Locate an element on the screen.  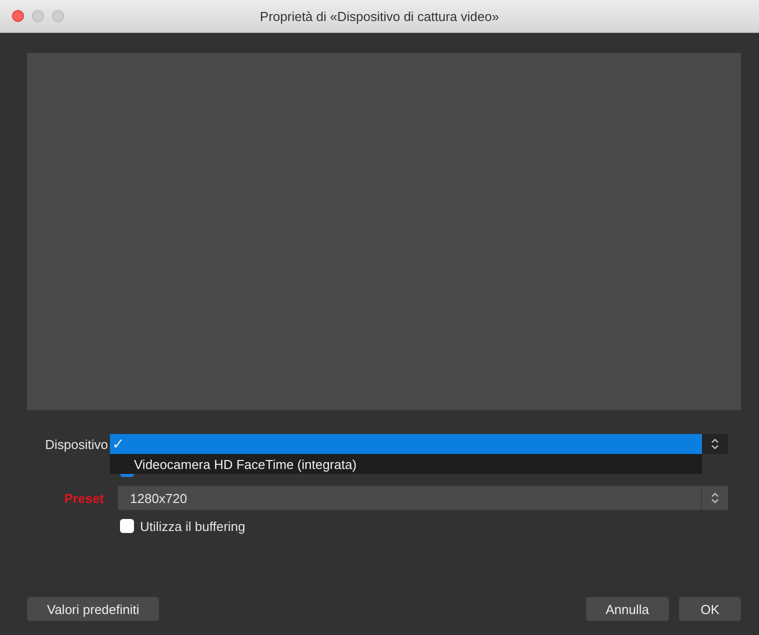
window-title: Proprietà di «Dispositivo di cattura video» is located at coordinates (380, 16).